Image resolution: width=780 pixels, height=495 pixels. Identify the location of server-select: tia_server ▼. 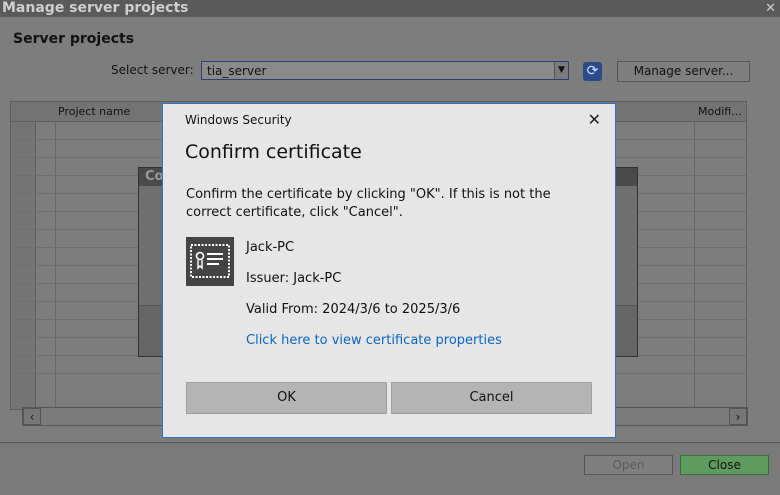
(385, 70).